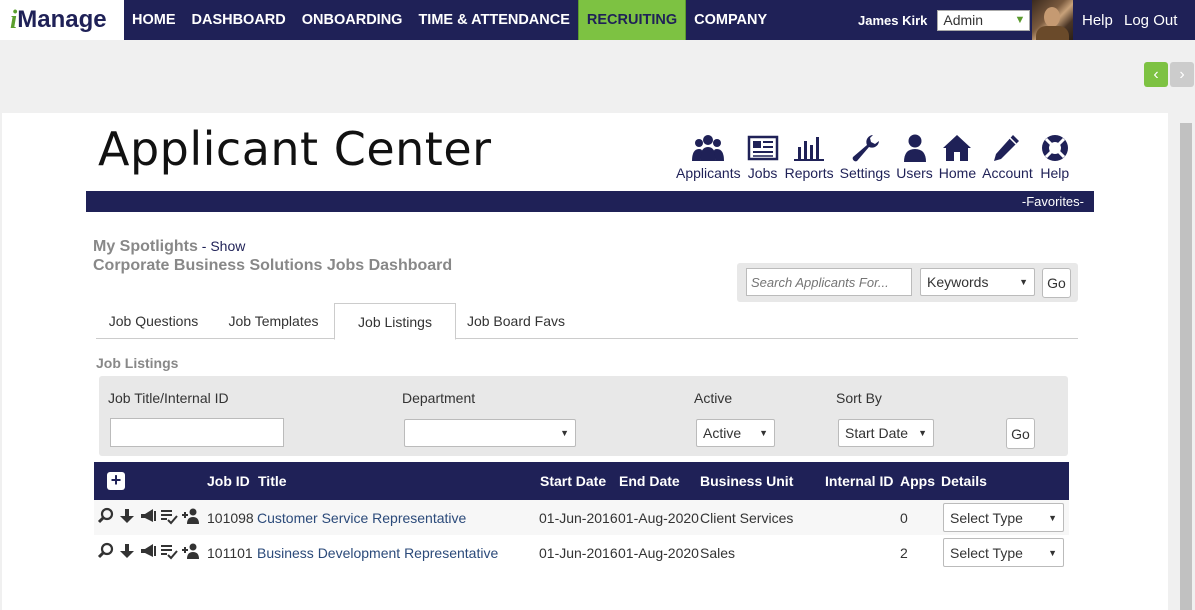 The image size is (1195, 610). Describe the element at coordinates (168, 398) in the screenshot. I see `title-filter-label: Job Title/Internal ID` at that location.